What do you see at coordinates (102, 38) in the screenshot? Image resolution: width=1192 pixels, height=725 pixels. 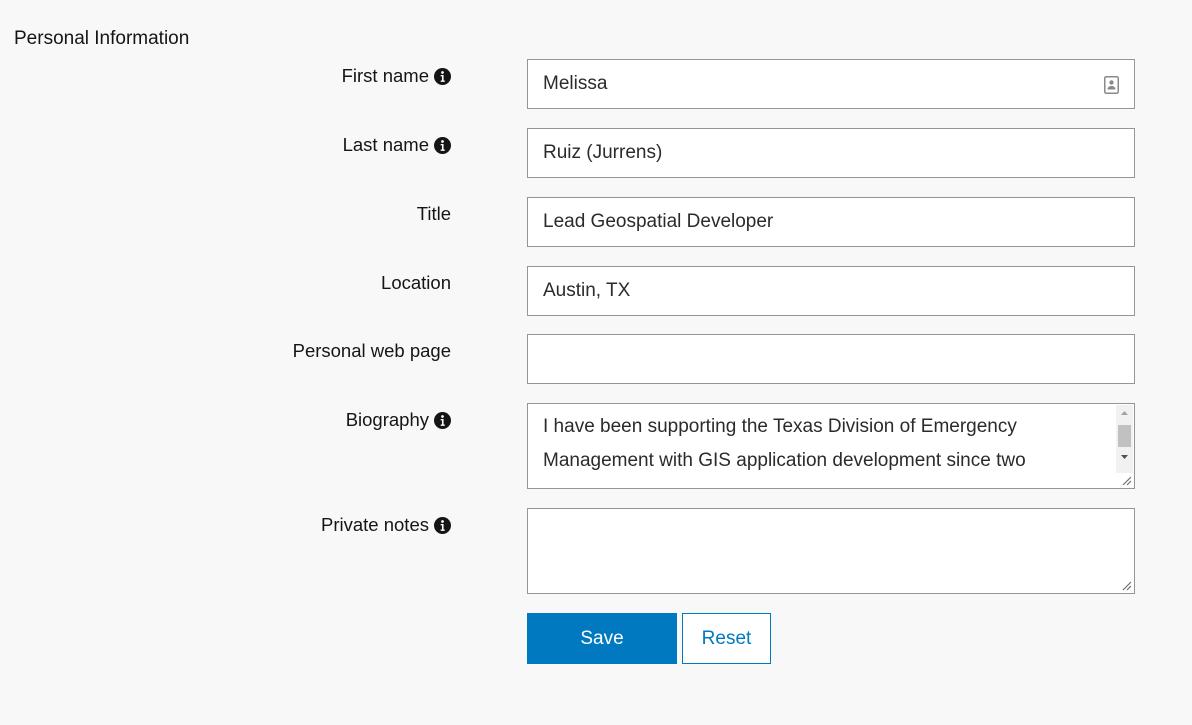 I see `section-title: Personal Information` at bounding box center [102, 38].